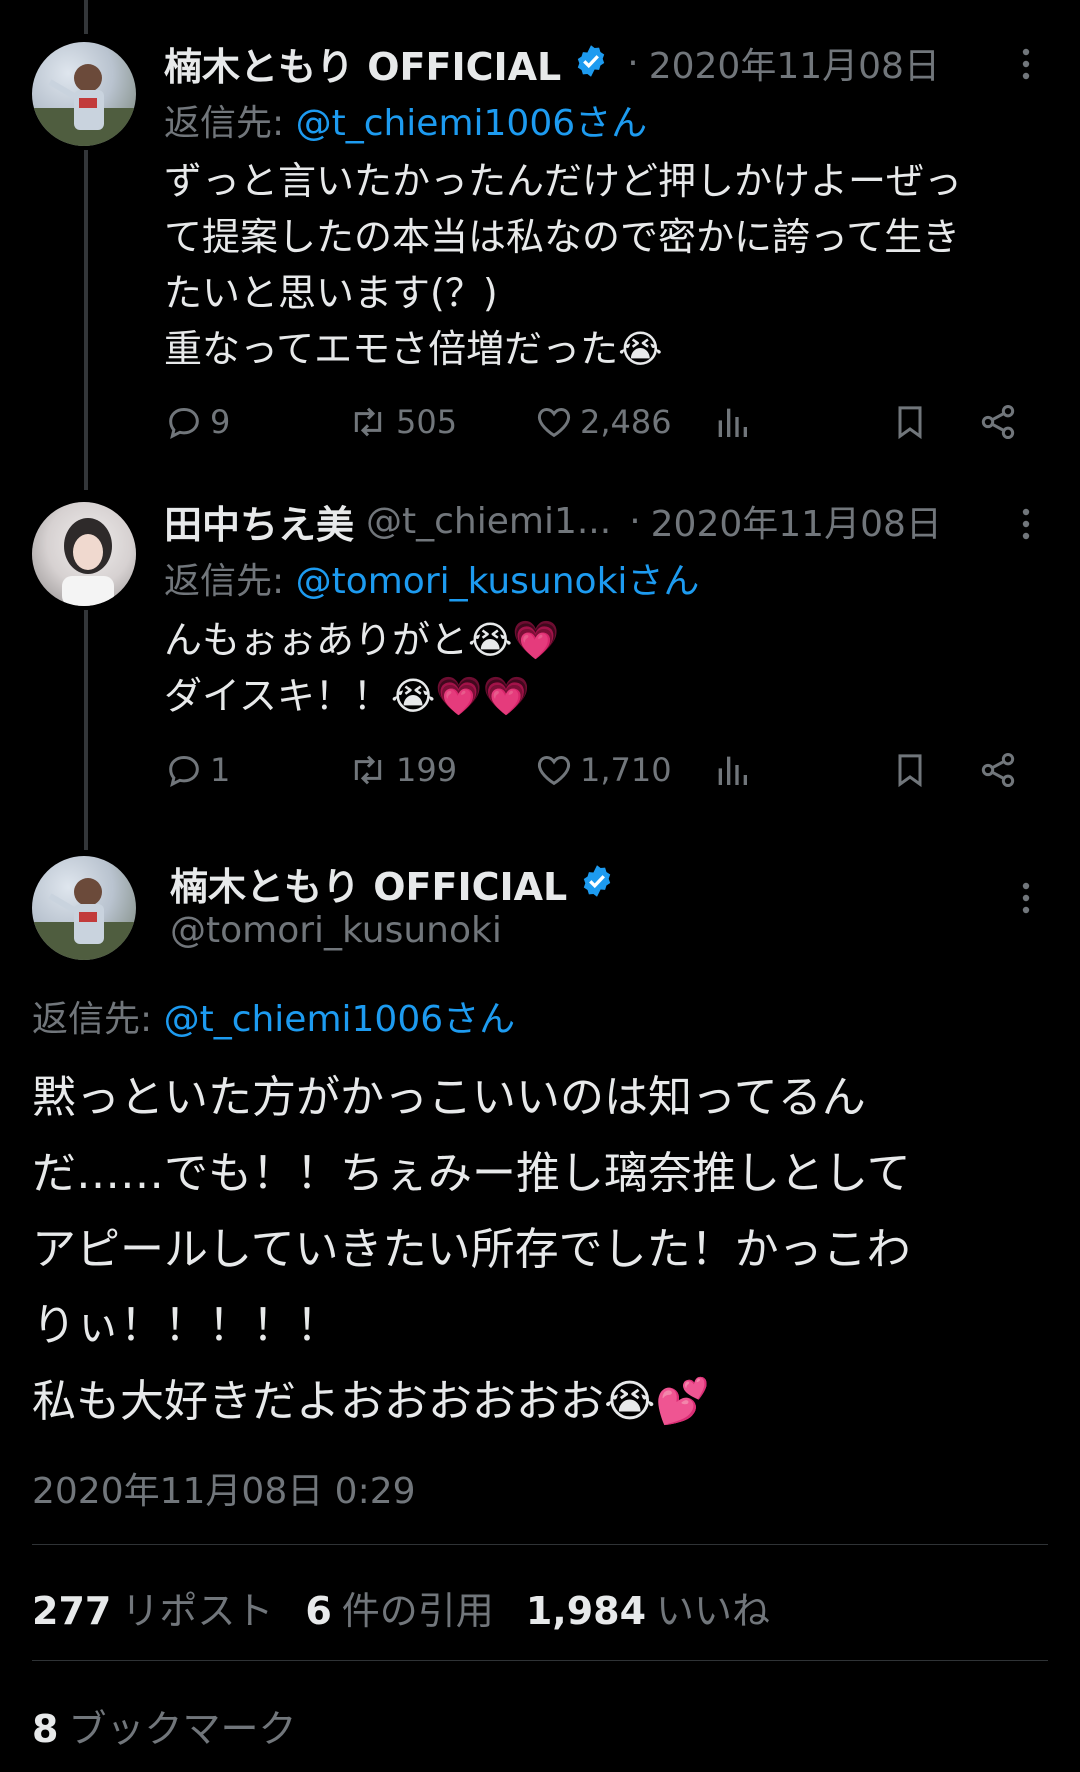  I want to click on thread-line-top, so click(86, 17).